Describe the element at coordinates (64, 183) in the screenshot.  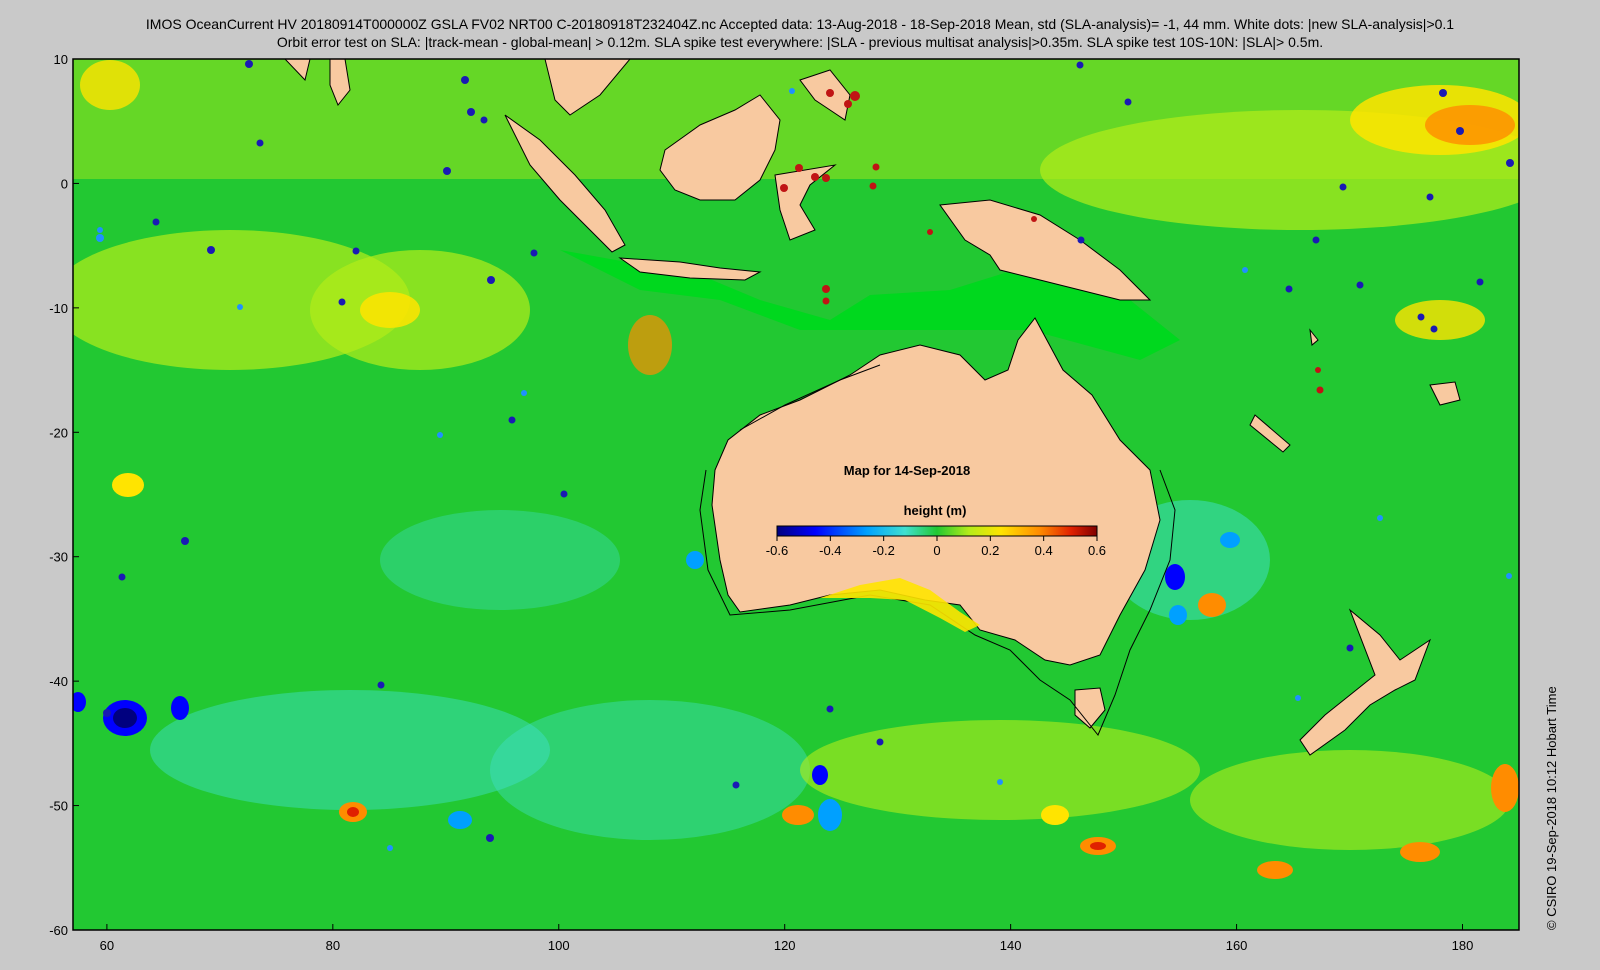
I see `y-tick-label: 0` at that location.